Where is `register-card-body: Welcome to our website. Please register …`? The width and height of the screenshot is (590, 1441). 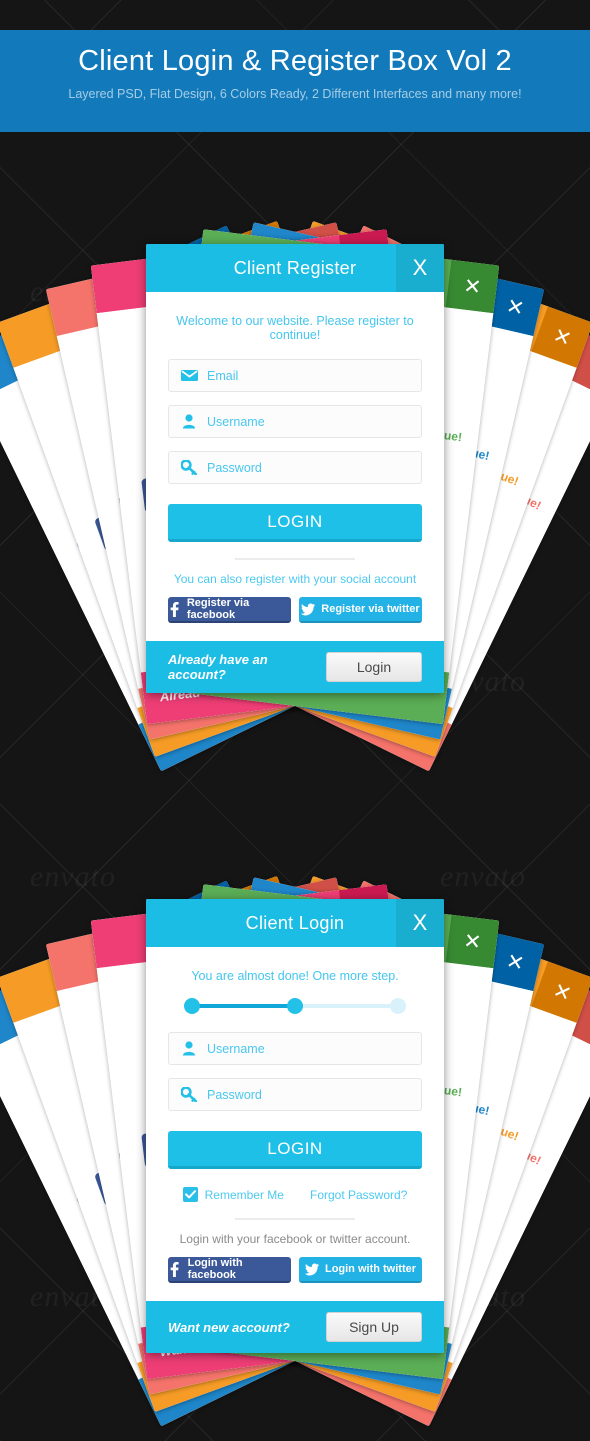 register-card-body: Welcome to our website. Please register … is located at coordinates (295, 466).